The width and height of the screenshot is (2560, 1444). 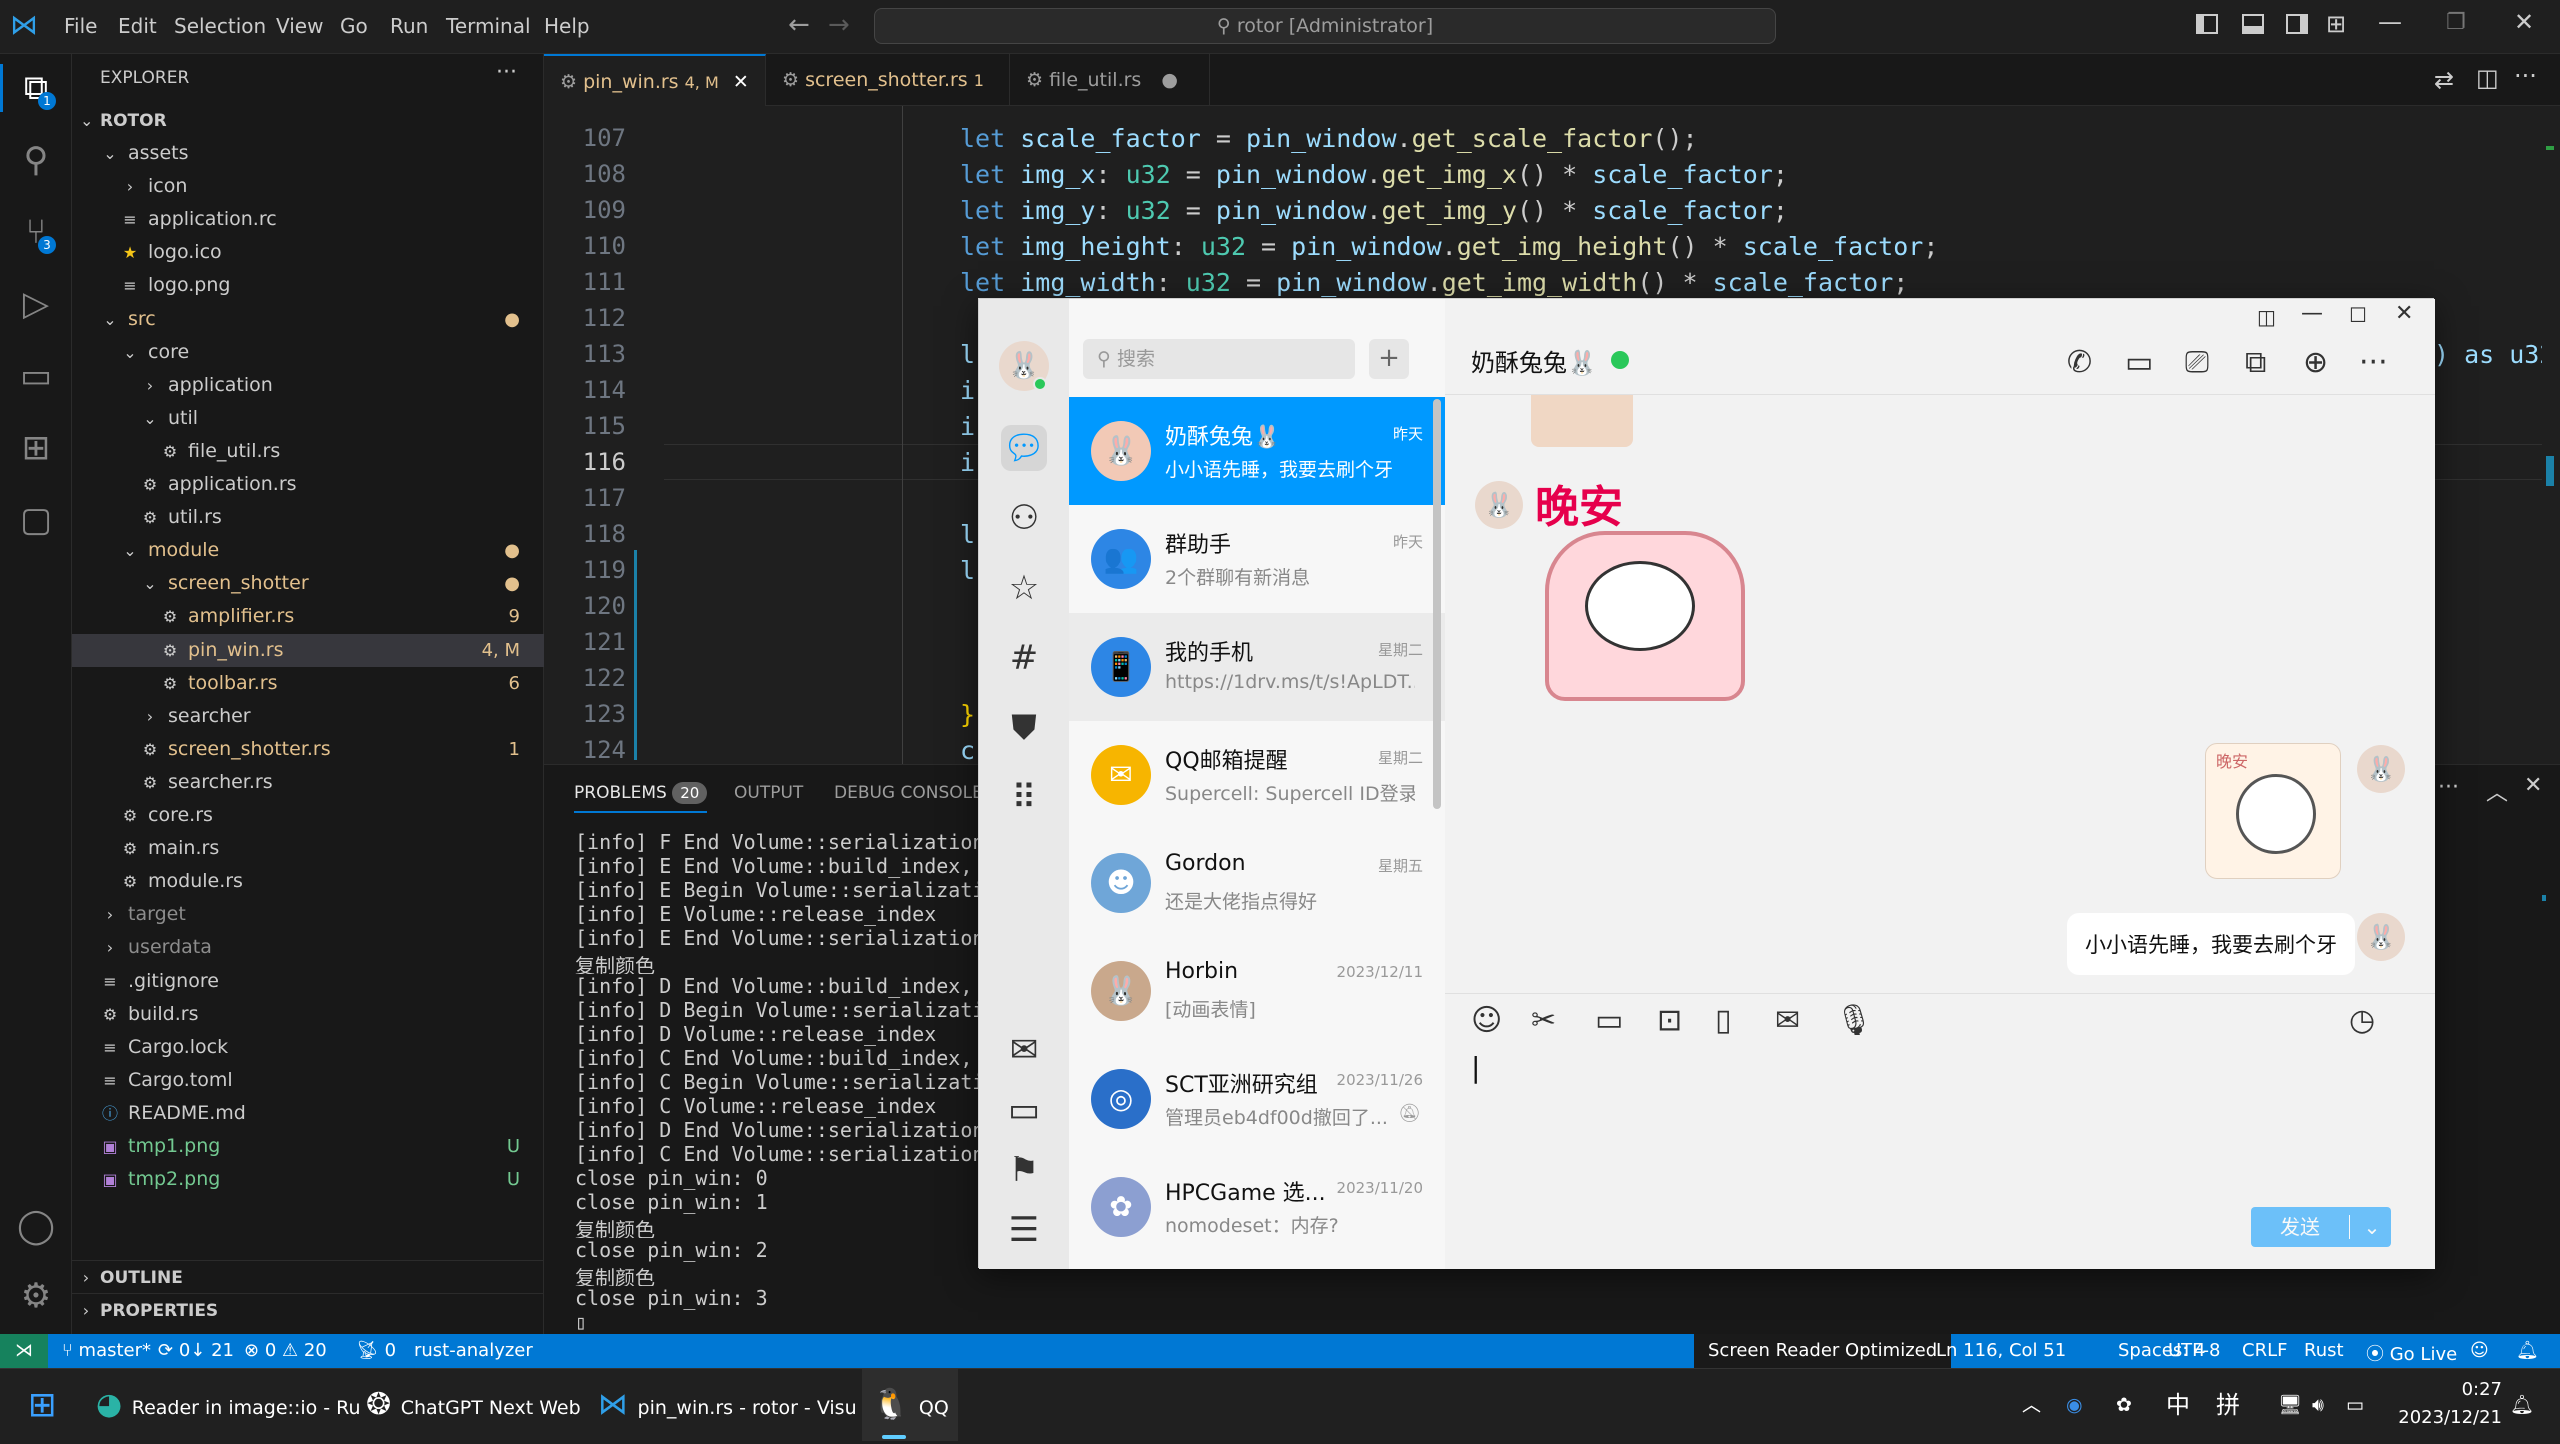 I want to click on menu-edit: Edit, so click(x=137, y=26).